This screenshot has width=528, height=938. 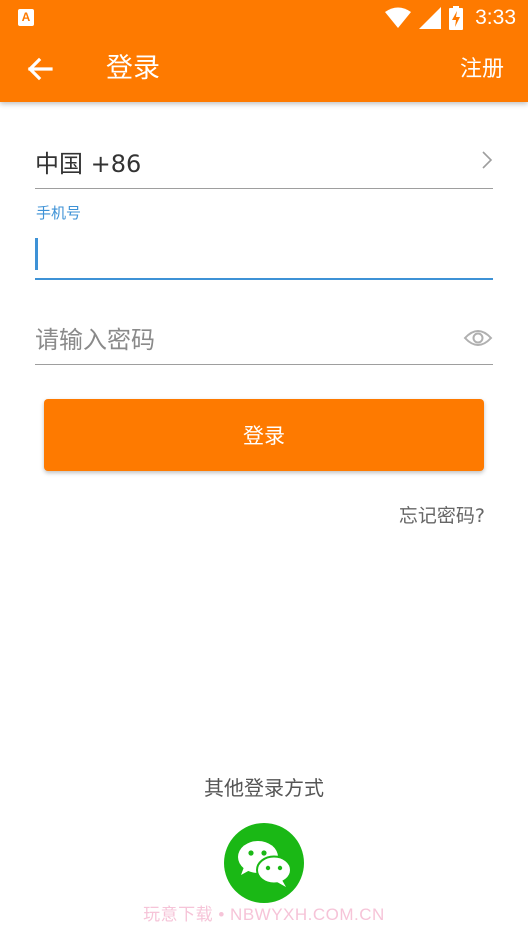 I want to click on wechat-icon, so click(x=265, y=864).